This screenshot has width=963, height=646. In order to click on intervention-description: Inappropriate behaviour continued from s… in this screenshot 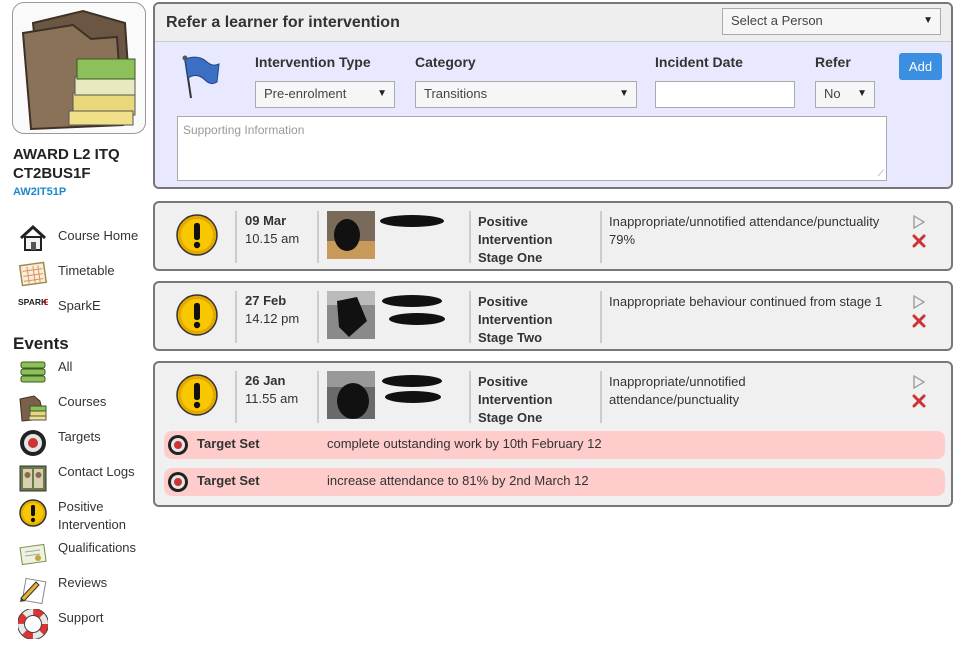, I will do `click(746, 301)`.